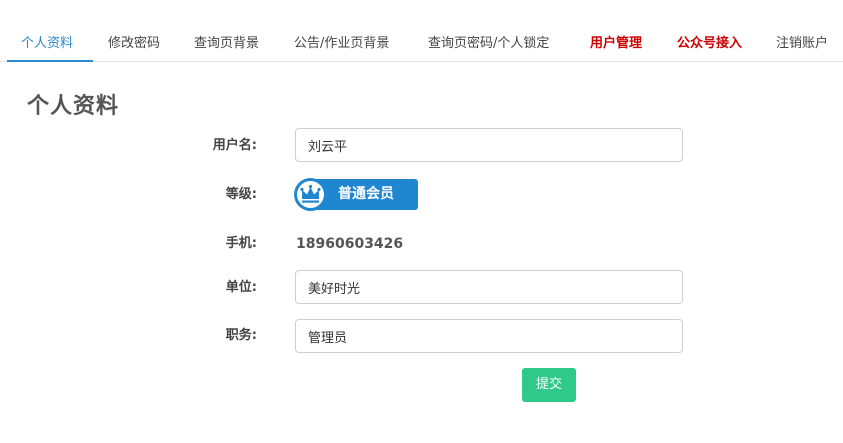  Describe the element at coordinates (241, 287) in the screenshot. I see `unit-label: 单位:` at that location.